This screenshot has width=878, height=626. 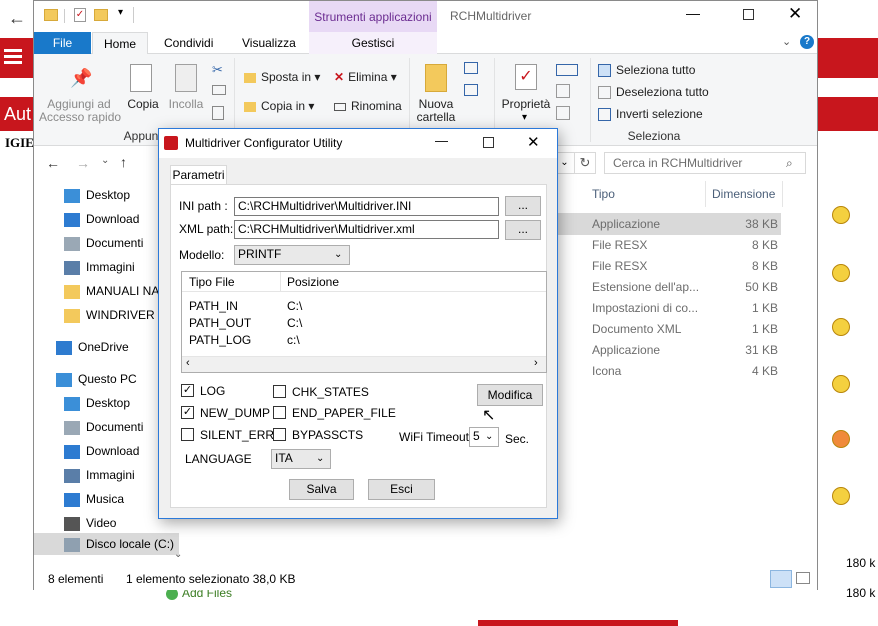 I want to click on exit-button: Esci, so click(x=401, y=489).